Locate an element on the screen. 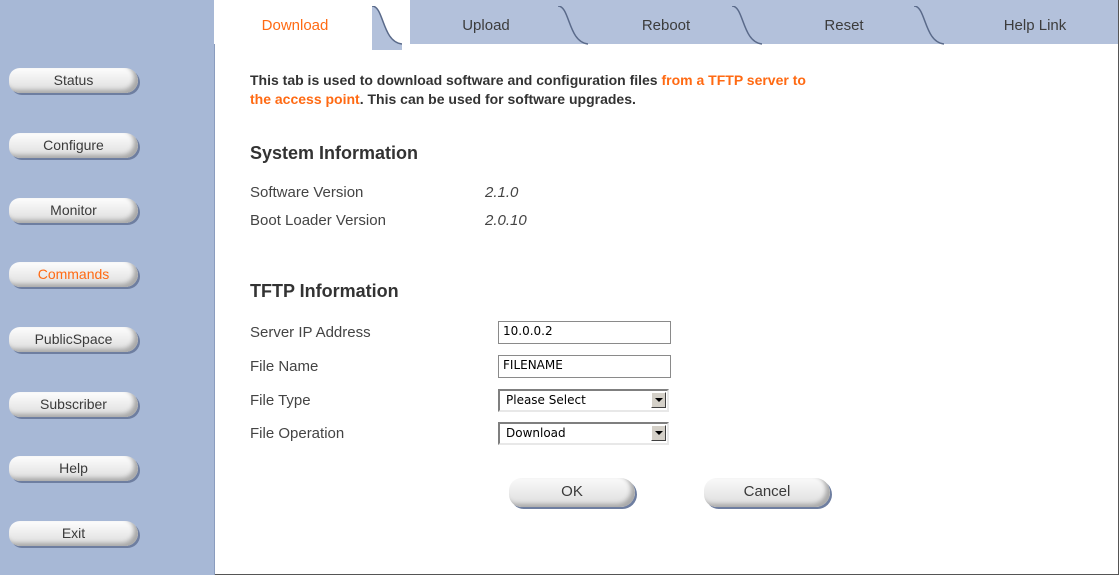 This screenshot has height=575, width=1119. software-version-value: 2.1.0 is located at coordinates (502, 192).